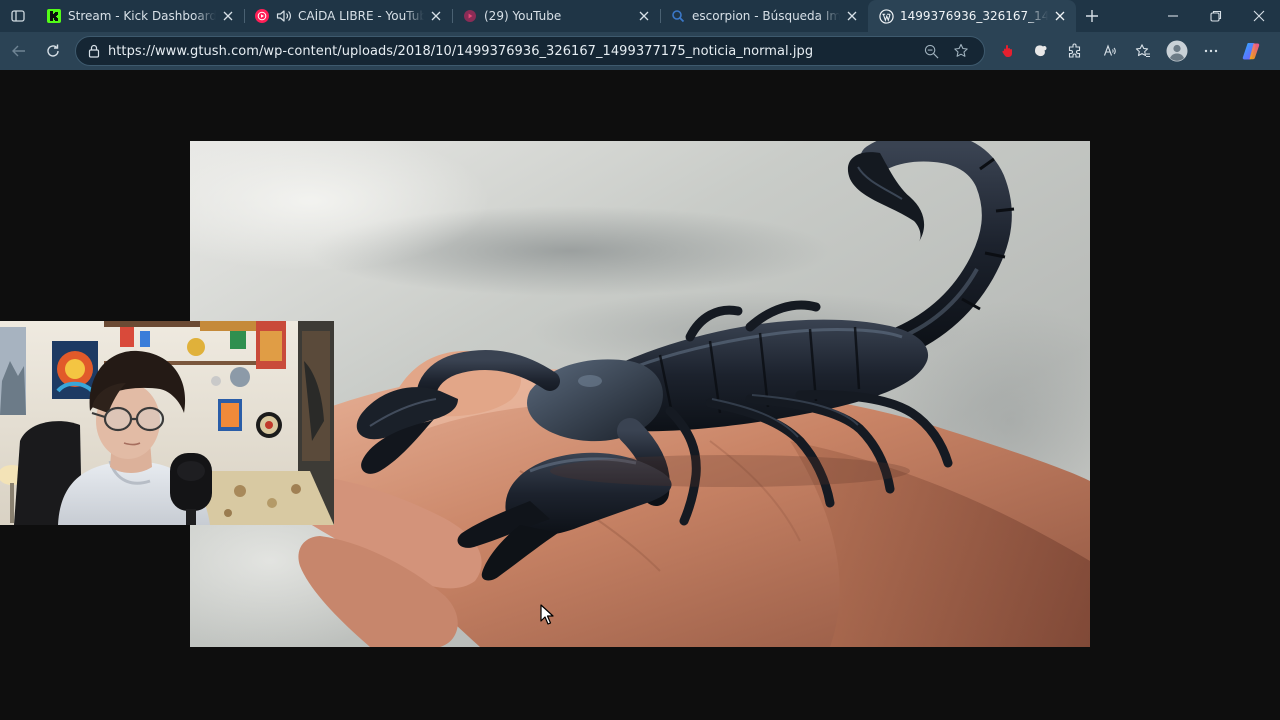 The height and width of the screenshot is (720, 1280). I want to click on window-controls, so click(1215, 16).